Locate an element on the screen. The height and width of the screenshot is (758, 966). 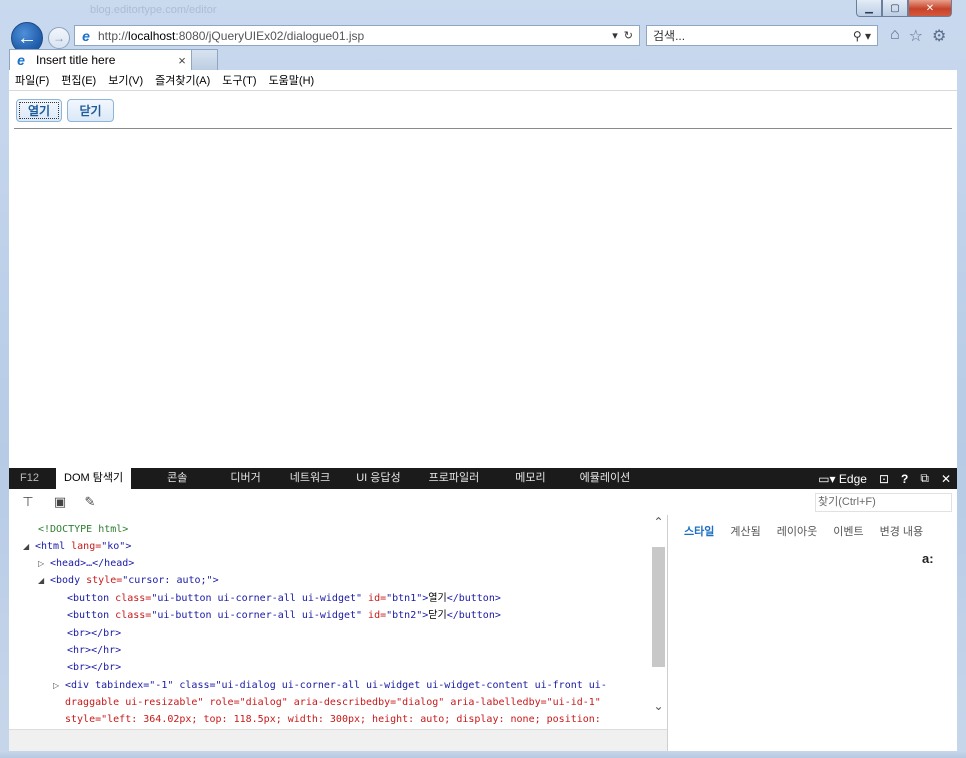
maximize-button: ▢ is located at coordinates (895, 8).